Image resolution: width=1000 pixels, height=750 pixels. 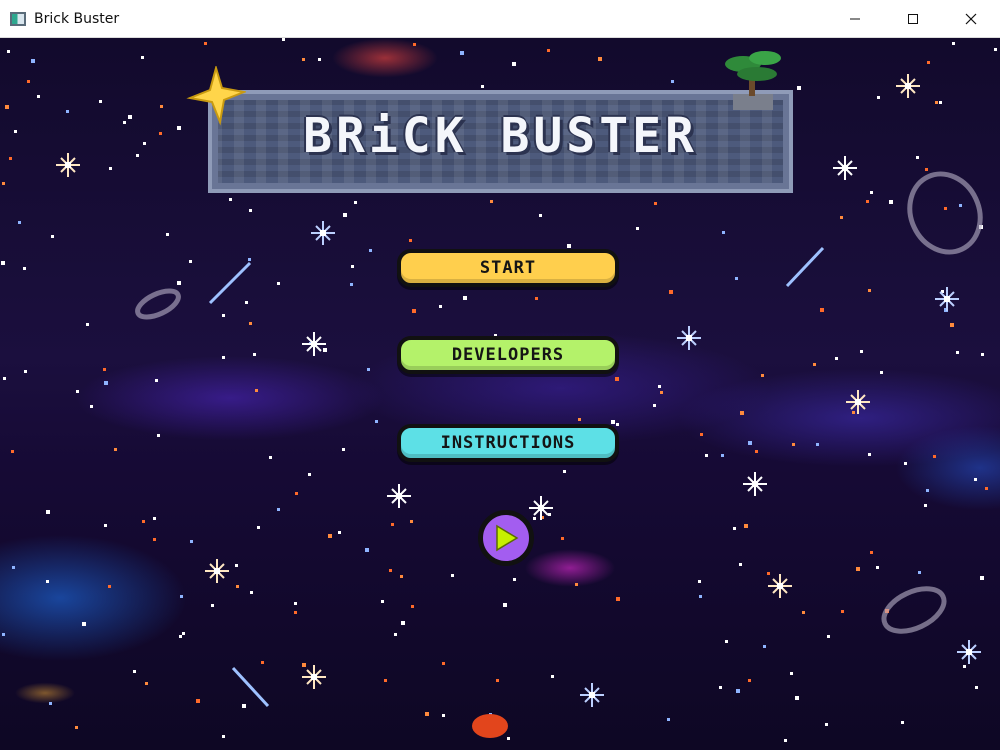 What do you see at coordinates (77, 18) in the screenshot?
I see `window-title: Brick Buster` at bounding box center [77, 18].